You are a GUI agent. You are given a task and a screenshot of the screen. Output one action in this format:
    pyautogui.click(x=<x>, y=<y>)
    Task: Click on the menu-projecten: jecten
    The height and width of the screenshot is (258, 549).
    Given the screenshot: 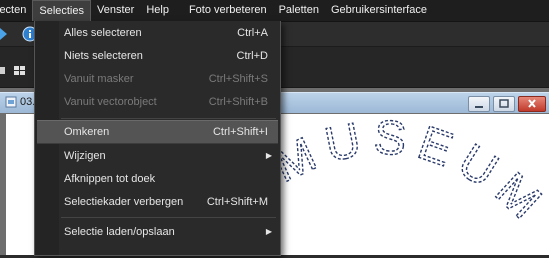 What is the action you would take?
    pyautogui.click(x=16, y=10)
    